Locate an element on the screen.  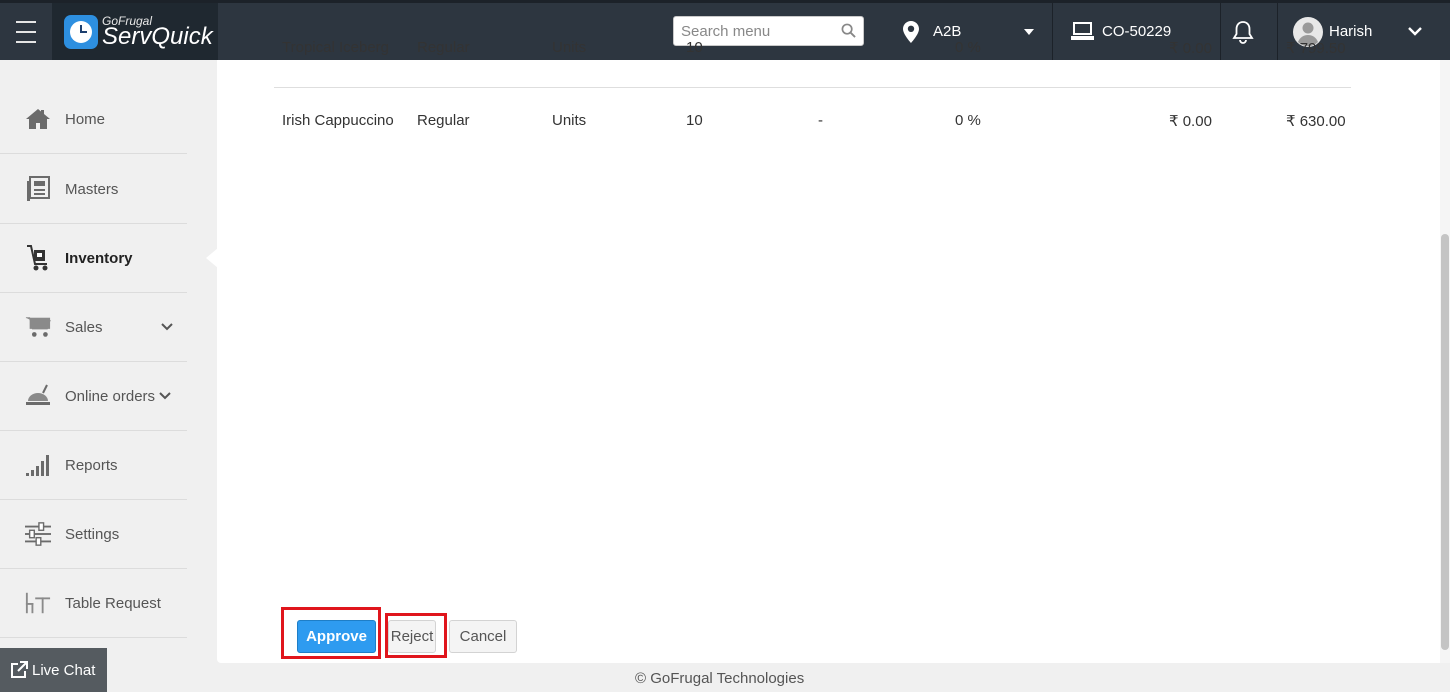
home-icon is located at coordinates (38, 119).